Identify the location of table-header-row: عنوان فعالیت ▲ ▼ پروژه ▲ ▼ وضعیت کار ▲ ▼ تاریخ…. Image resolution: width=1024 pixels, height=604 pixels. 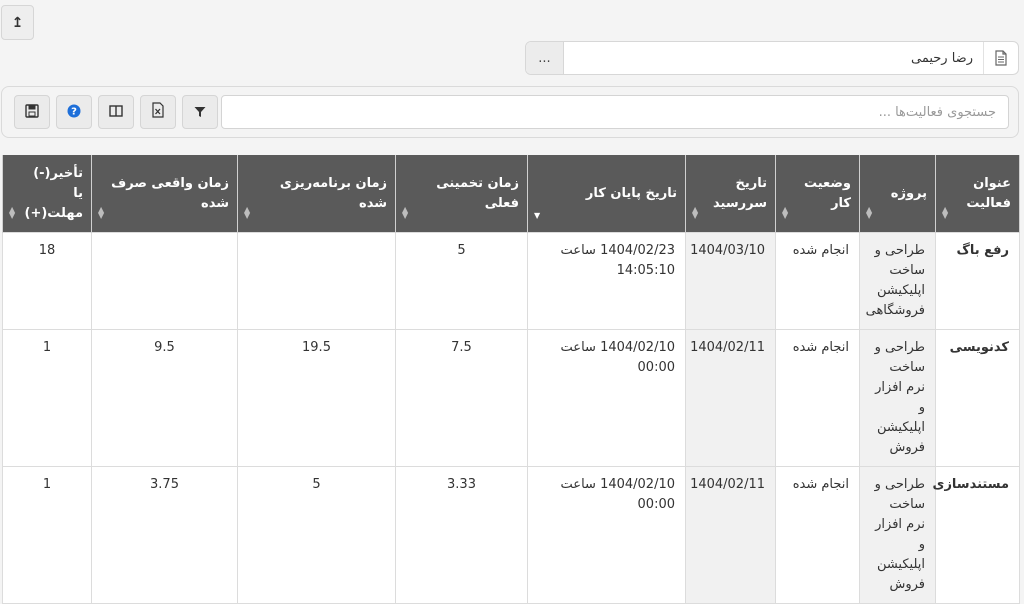
(511, 194).